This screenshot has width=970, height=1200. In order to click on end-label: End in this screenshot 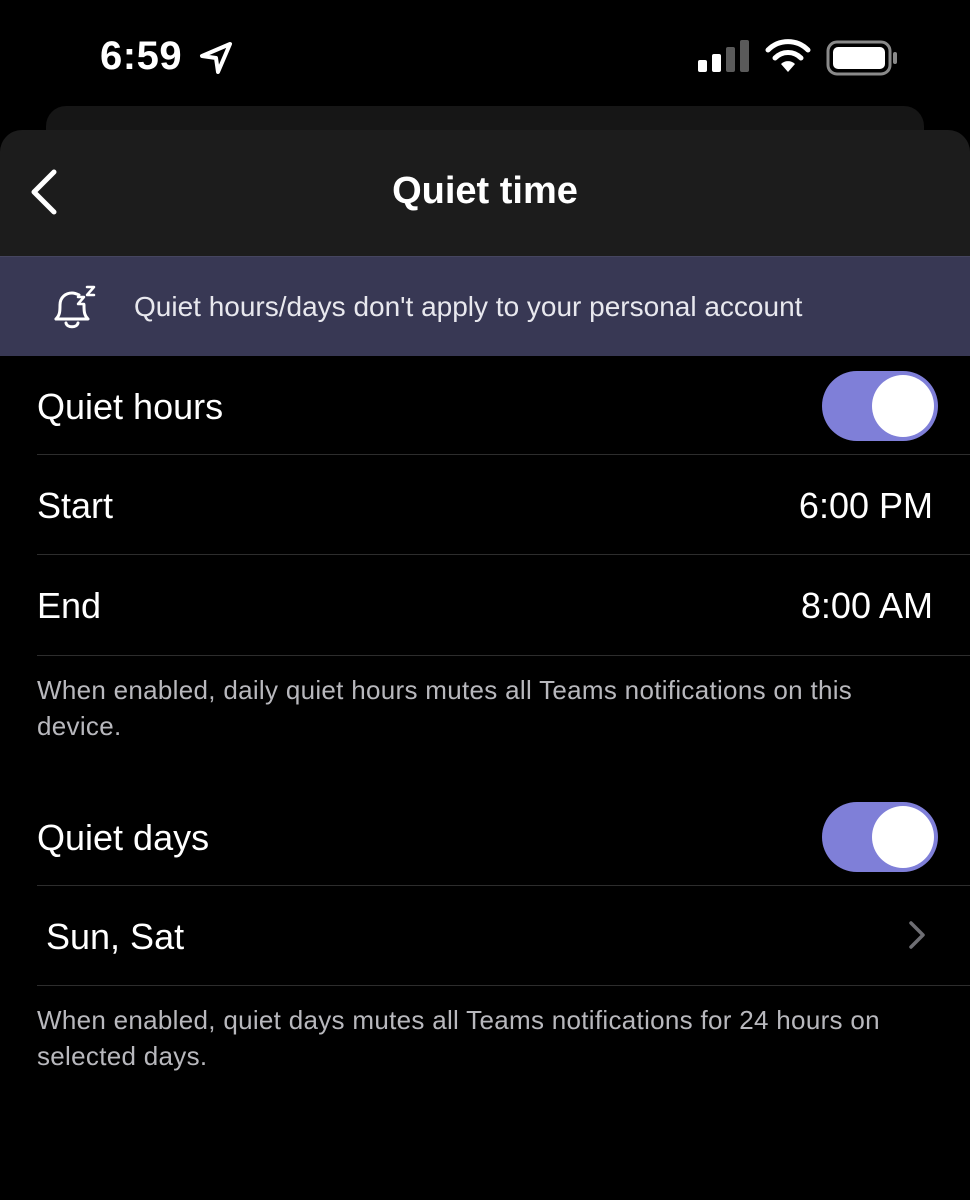, I will do `click(69, 605)`.